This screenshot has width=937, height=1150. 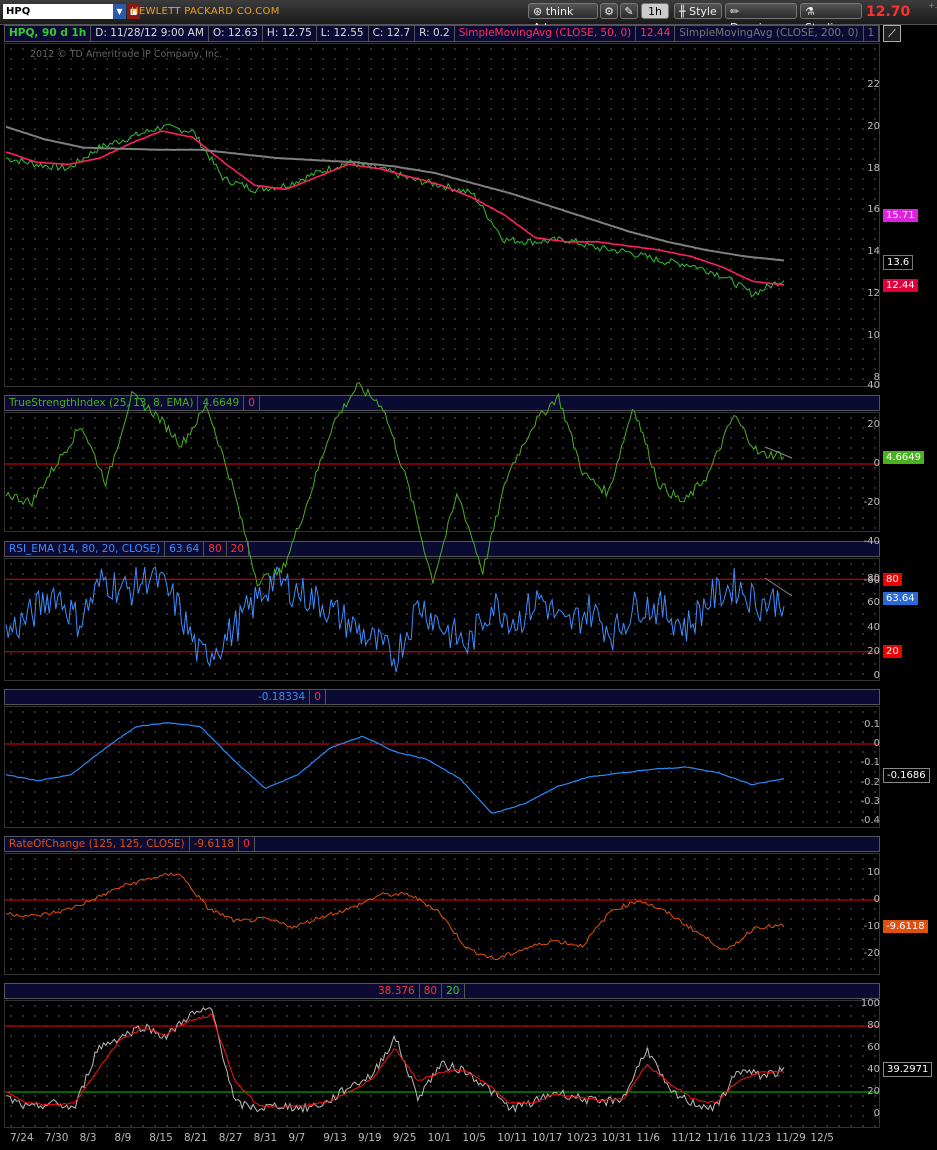 What do you see at coordinates (873, 627) in the screenshot?
I see `rsi-y-tick: 40` at bounding box center [873, 627].